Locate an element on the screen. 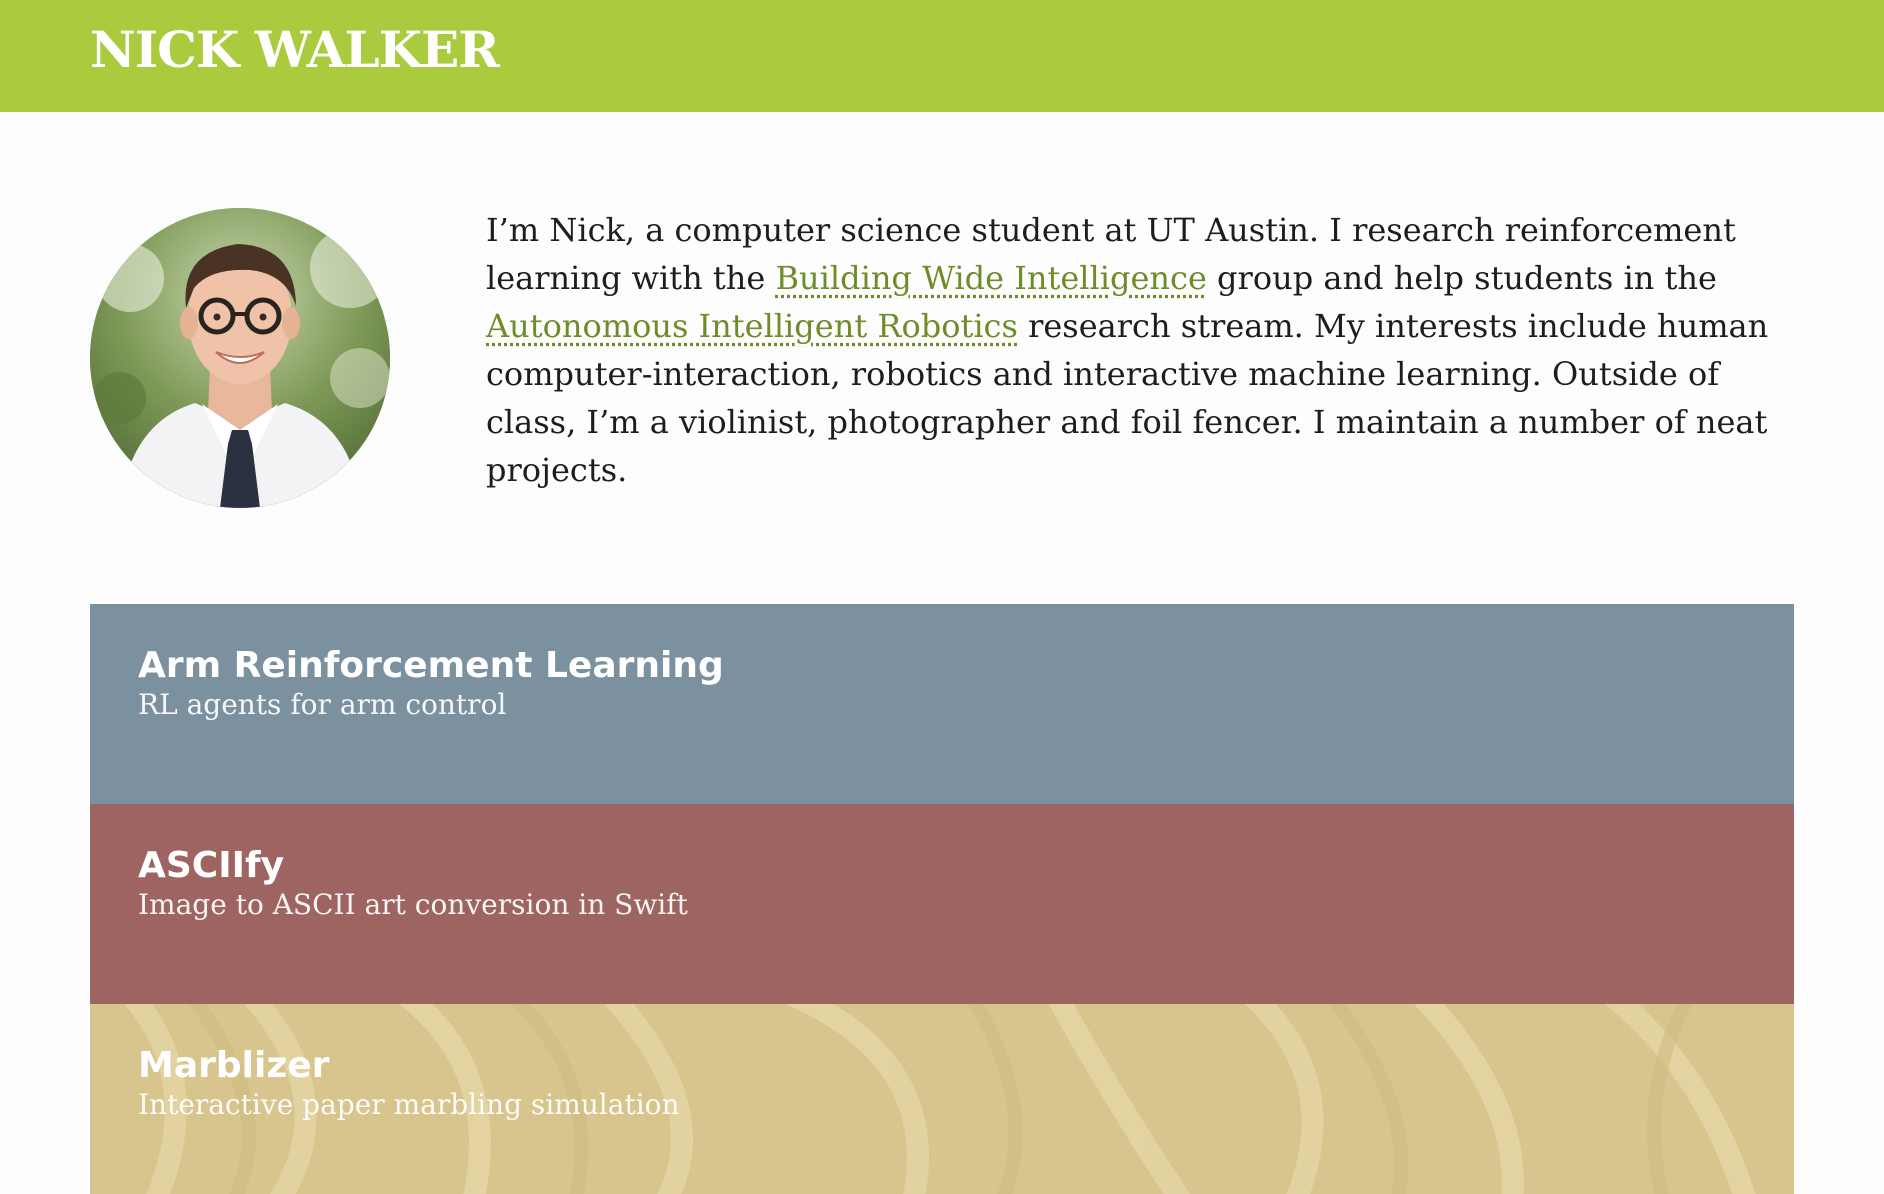  project-subtitle: RL agents for arm control is located at coordinates (322, 704).